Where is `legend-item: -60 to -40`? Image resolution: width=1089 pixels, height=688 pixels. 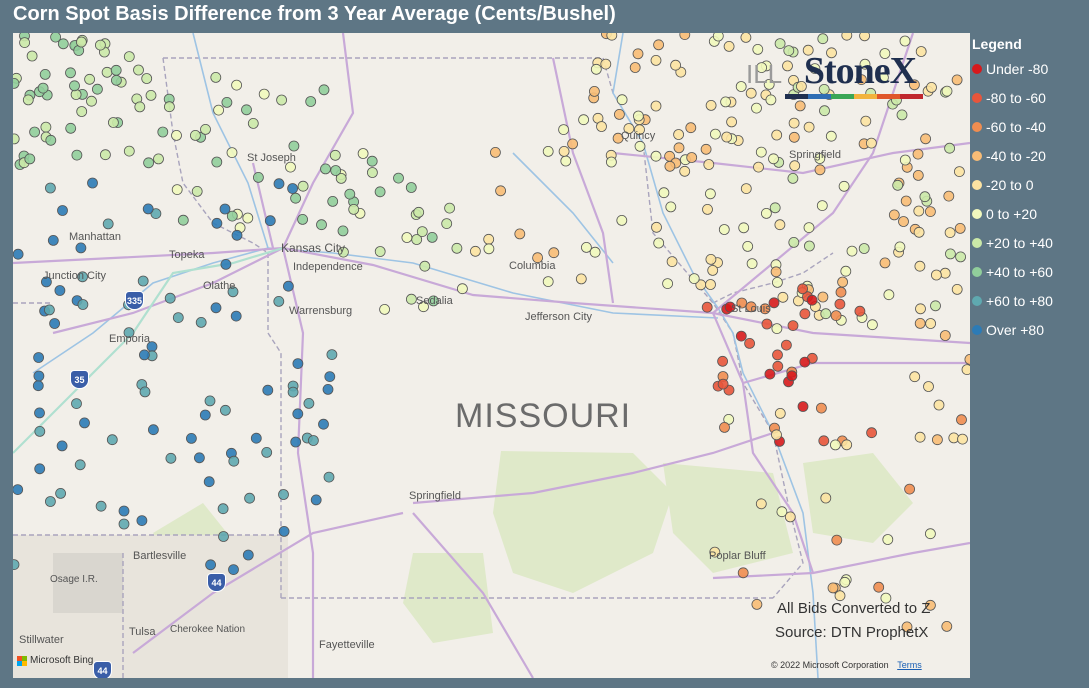
legend-item: -60 to -40 is located at coordinates (1028, 126).